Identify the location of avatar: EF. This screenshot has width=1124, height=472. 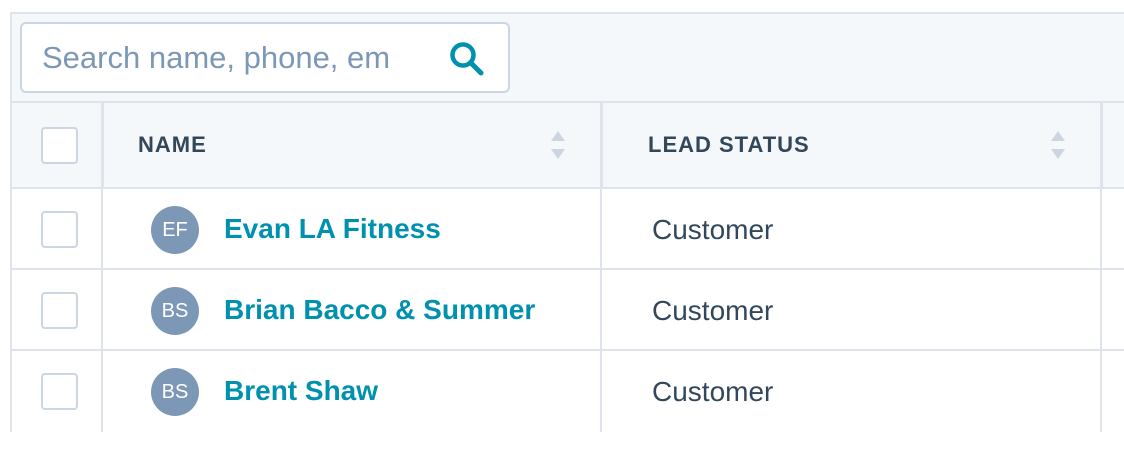
(175, 230).